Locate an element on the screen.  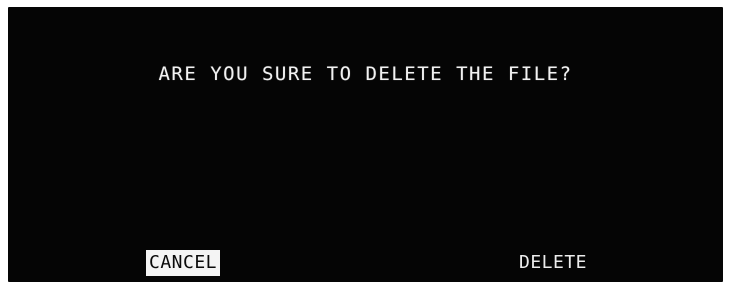
cancel-button: CANCEL is located at coordinates (183, 263).